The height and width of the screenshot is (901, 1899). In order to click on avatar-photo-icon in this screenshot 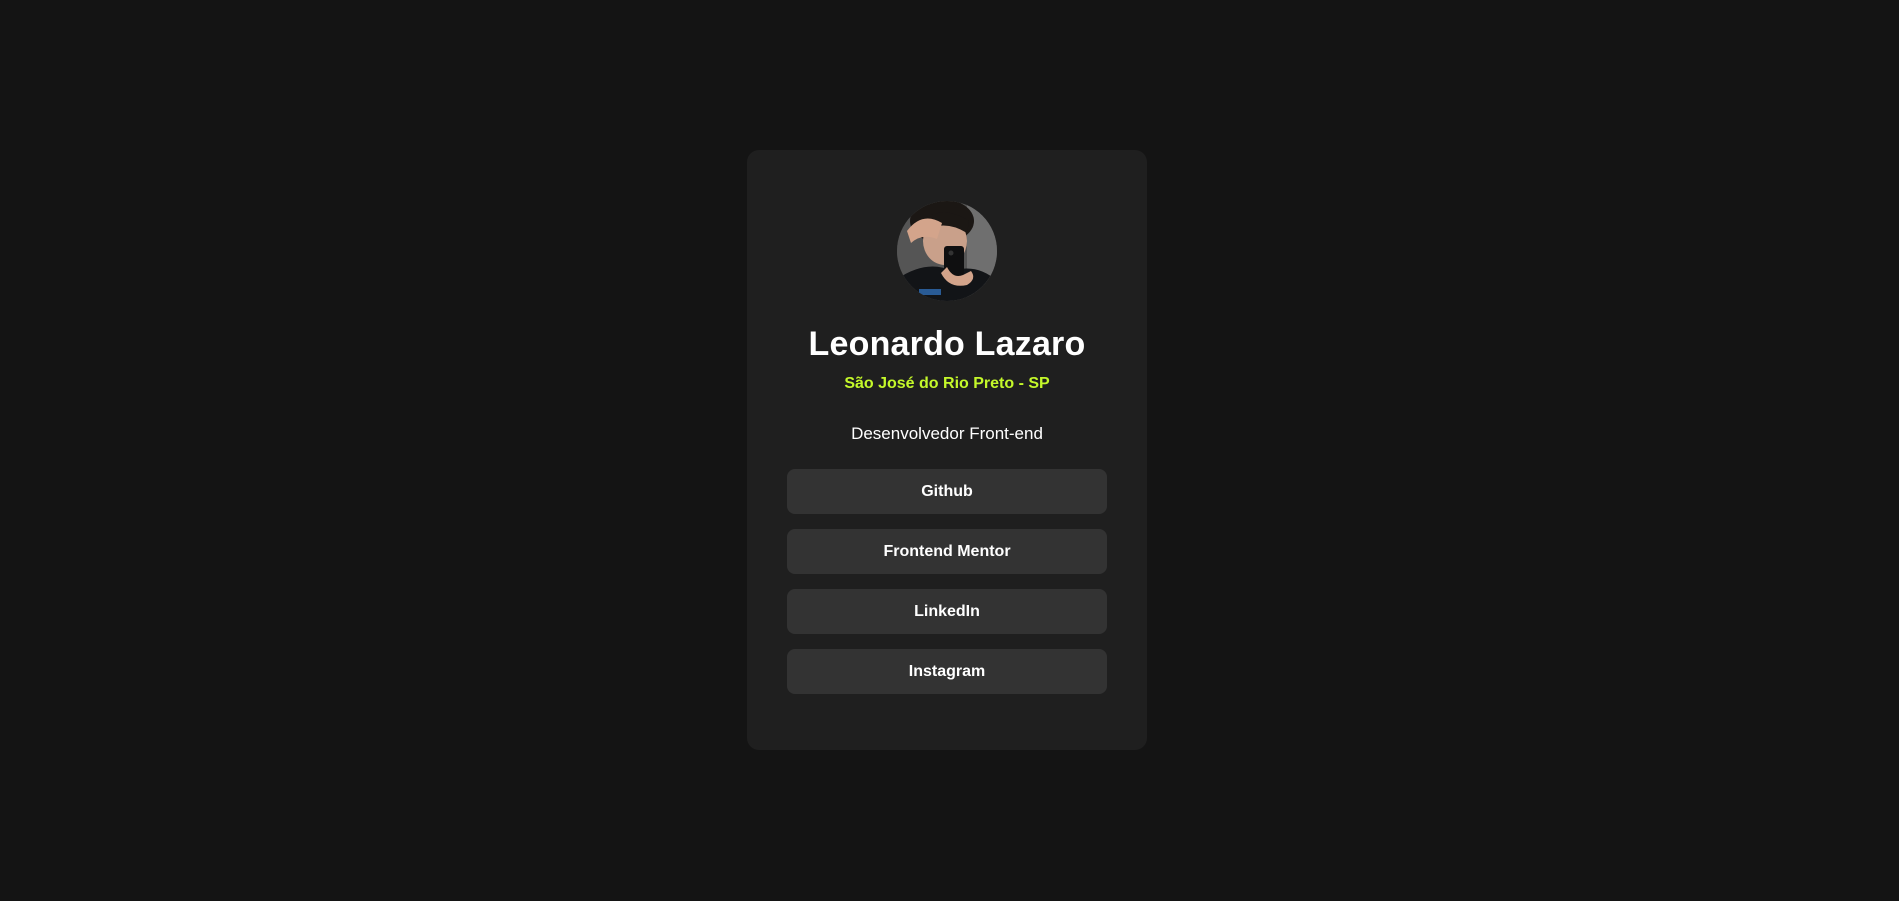, I will do `click(947, 251)`.